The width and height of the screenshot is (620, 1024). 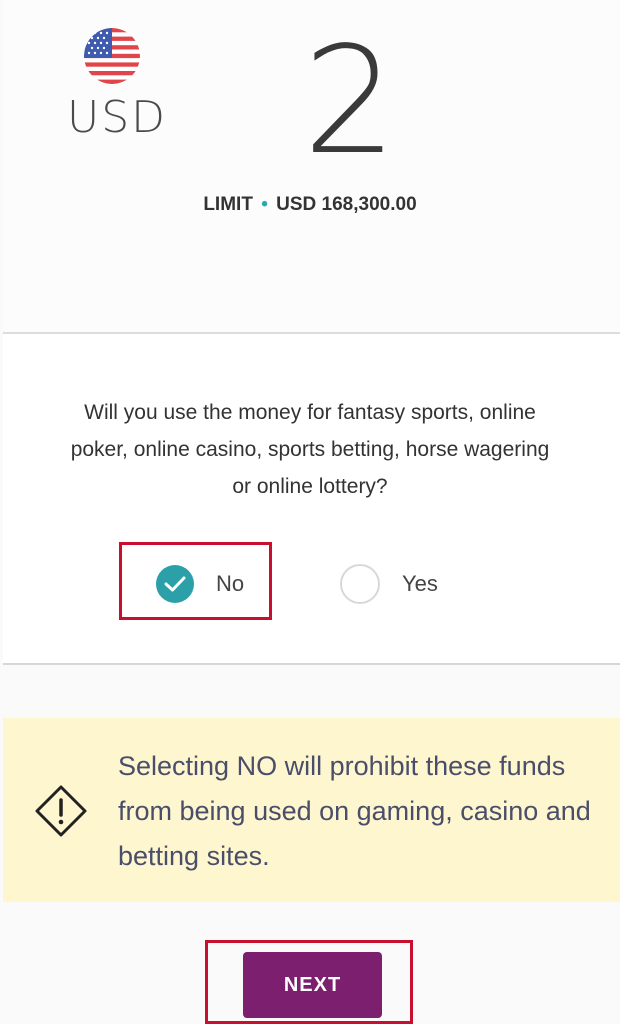 I want to click on us-flag-icon, so click(x=112, y=56).